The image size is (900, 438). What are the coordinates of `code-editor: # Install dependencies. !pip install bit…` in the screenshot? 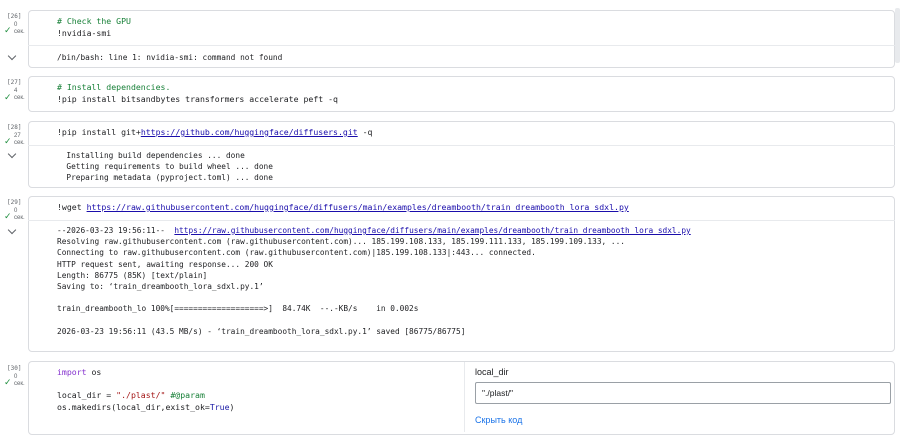 It's located at (197, 93).